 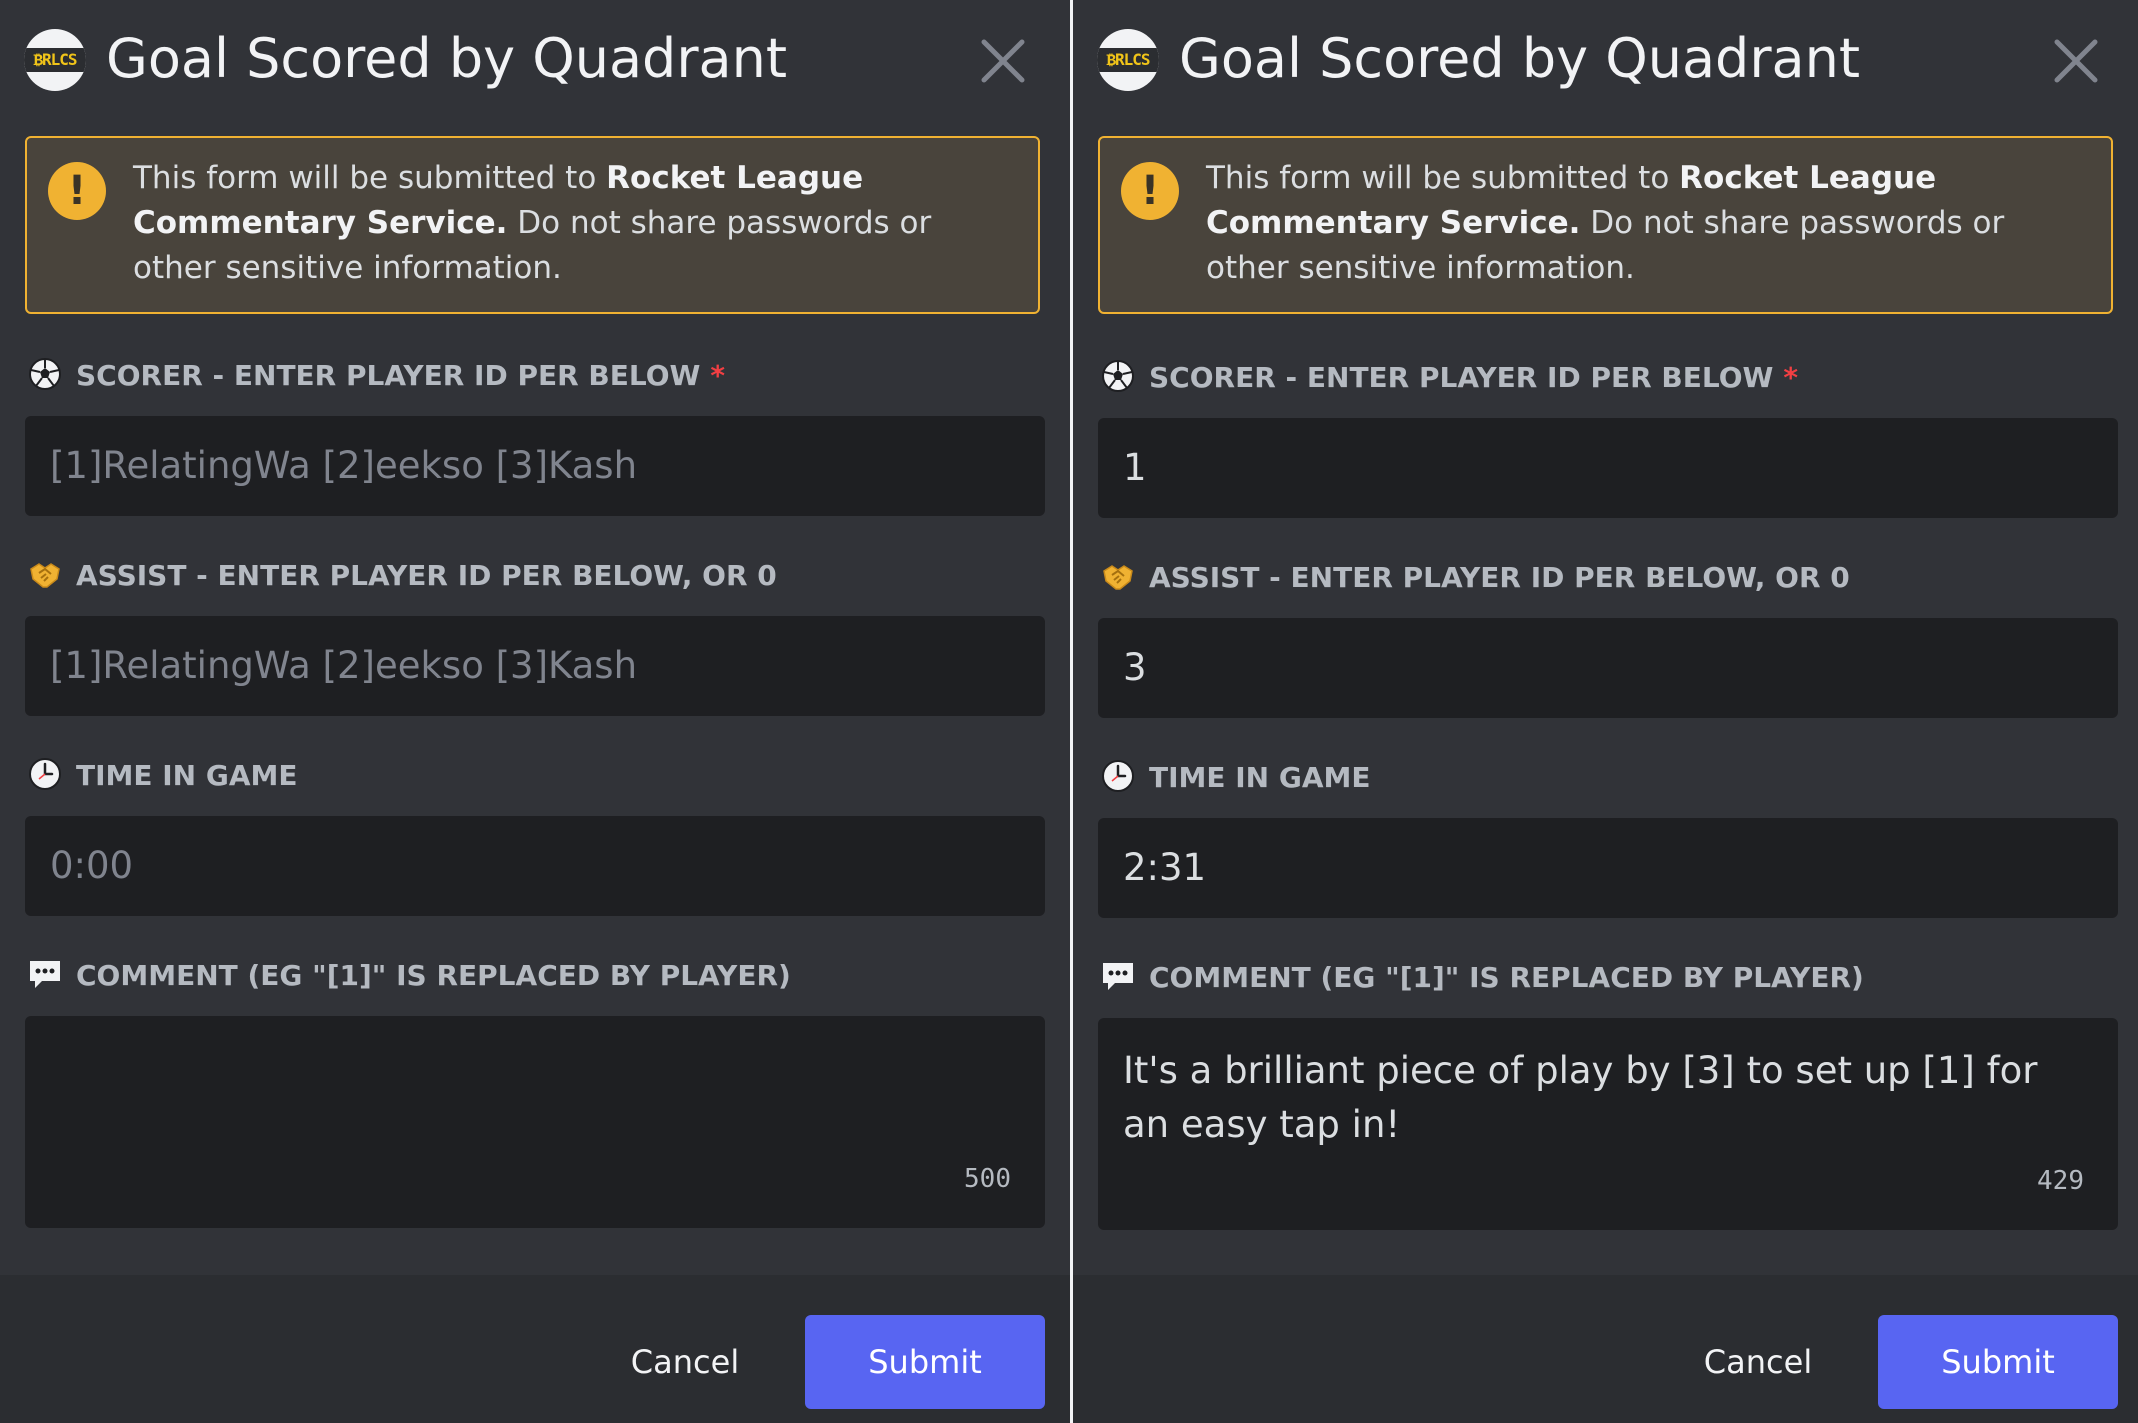 I want to click on character-counter: 500, so click(x=987, y=1179).